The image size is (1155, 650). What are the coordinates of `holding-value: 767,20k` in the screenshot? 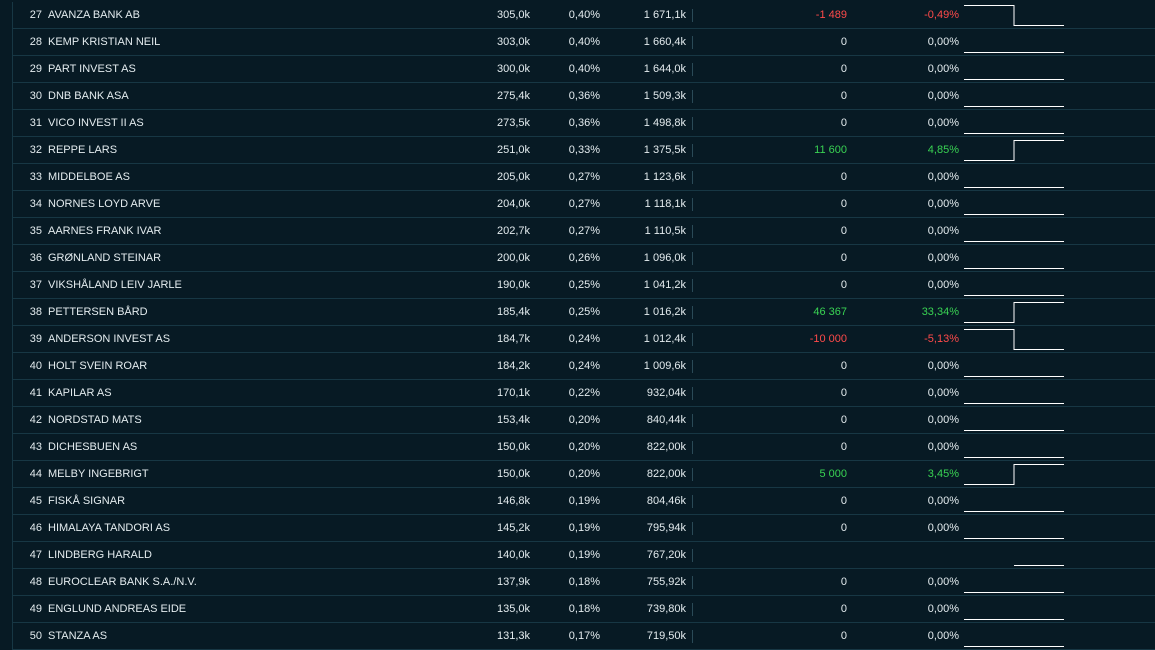 It's located at (666, 555).